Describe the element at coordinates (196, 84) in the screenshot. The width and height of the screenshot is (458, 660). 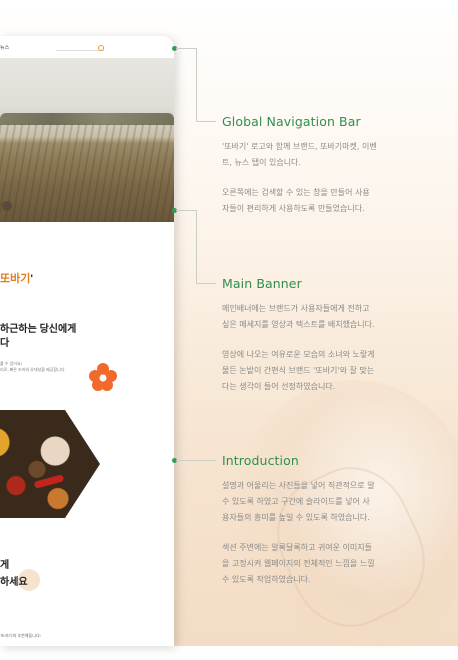
I see `gnb-connector-line-vertical` at that location.